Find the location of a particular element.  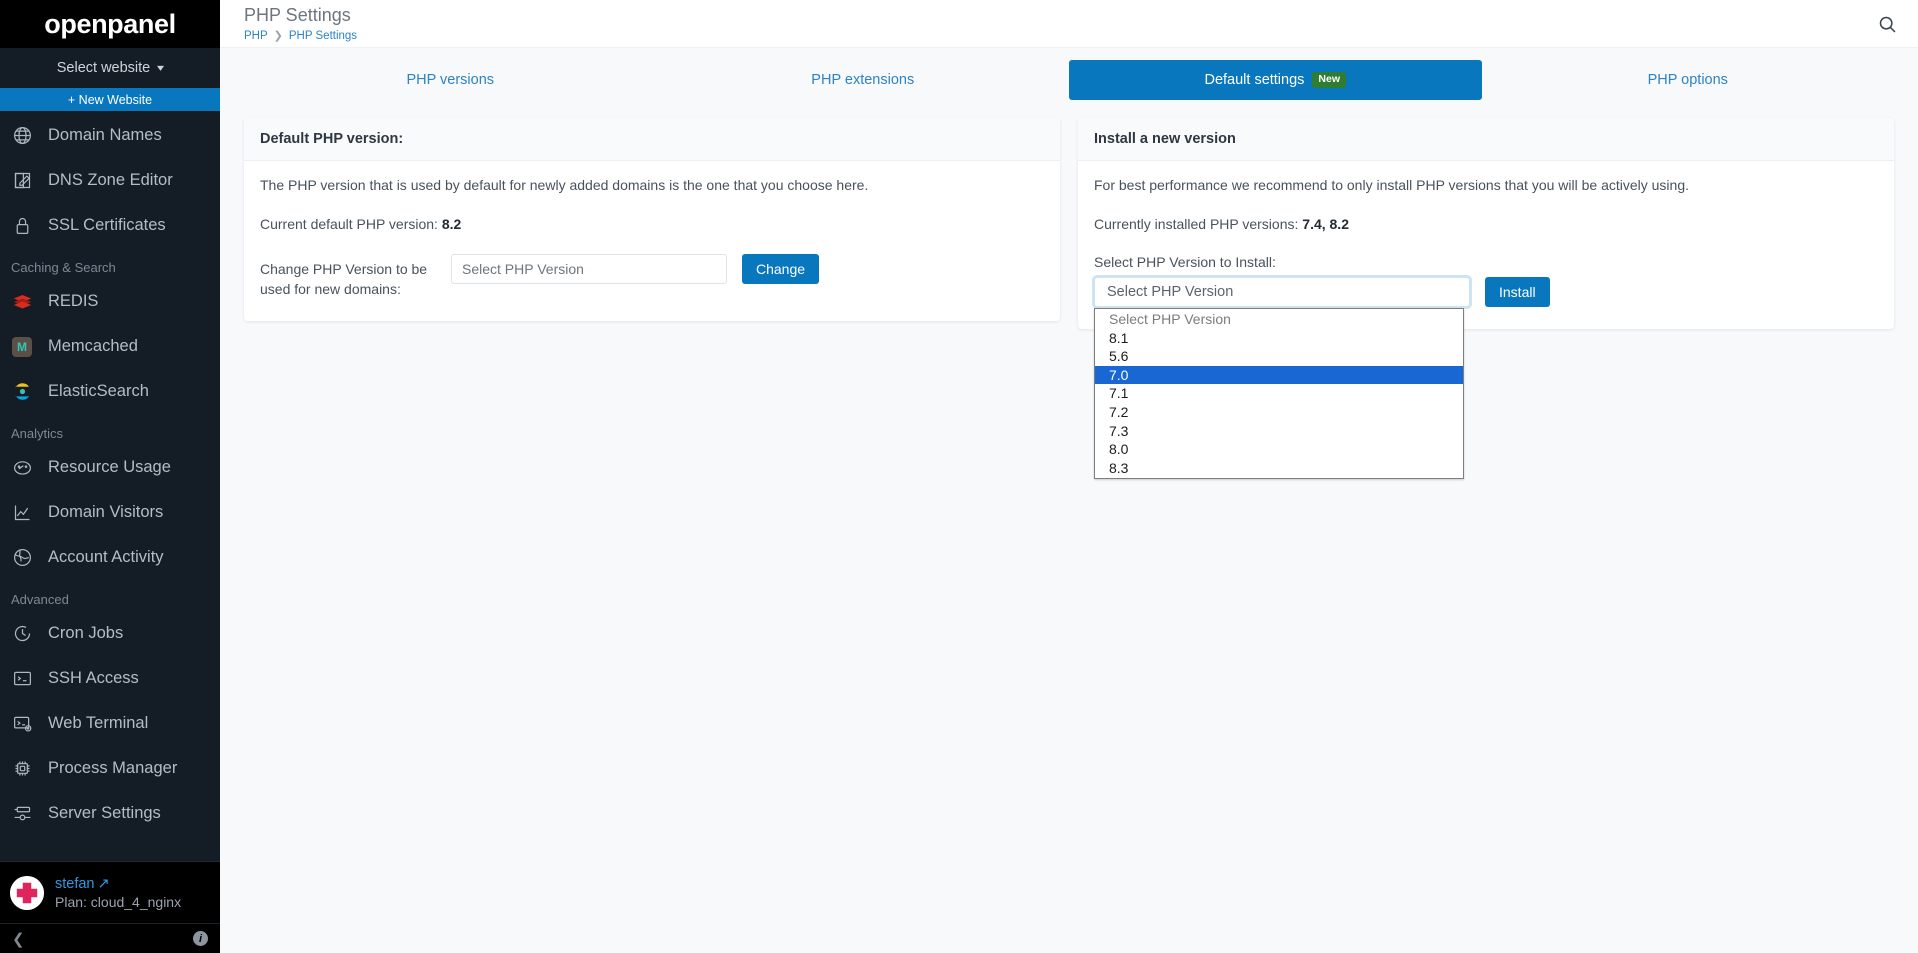

breadcrumb-item-php-settings: PHP Settings is located at coordinates (323, 36).